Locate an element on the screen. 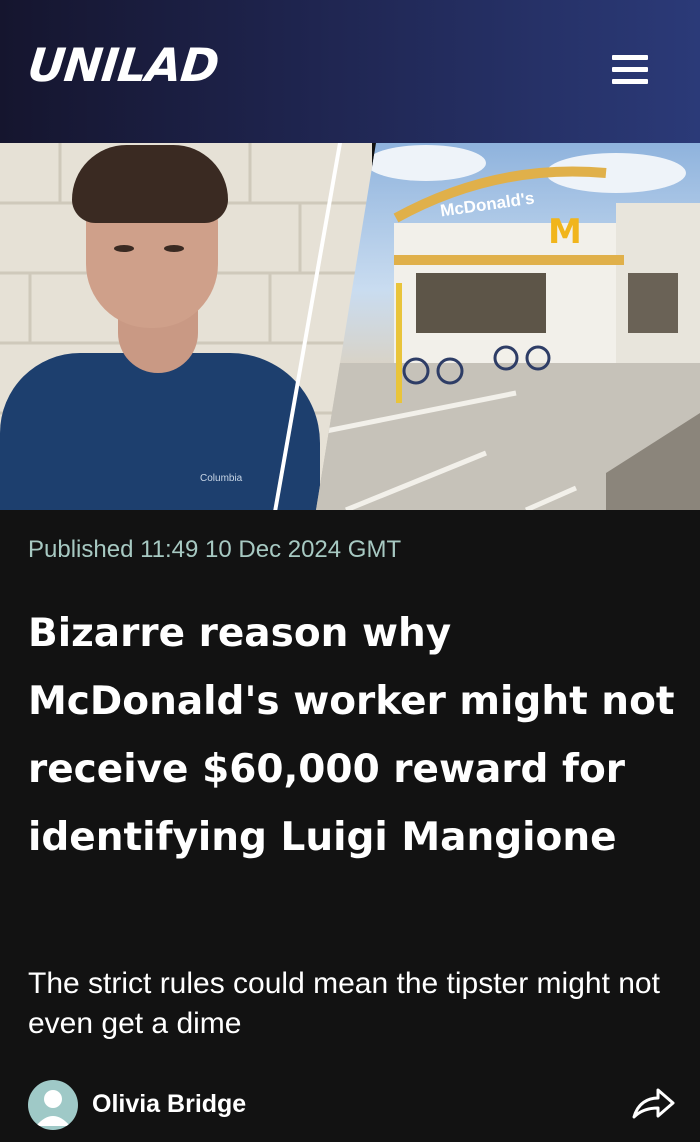 The width and height of the screenshot is (700, 1142). site-logo: UNILAD is located at coordinates (123, 65).